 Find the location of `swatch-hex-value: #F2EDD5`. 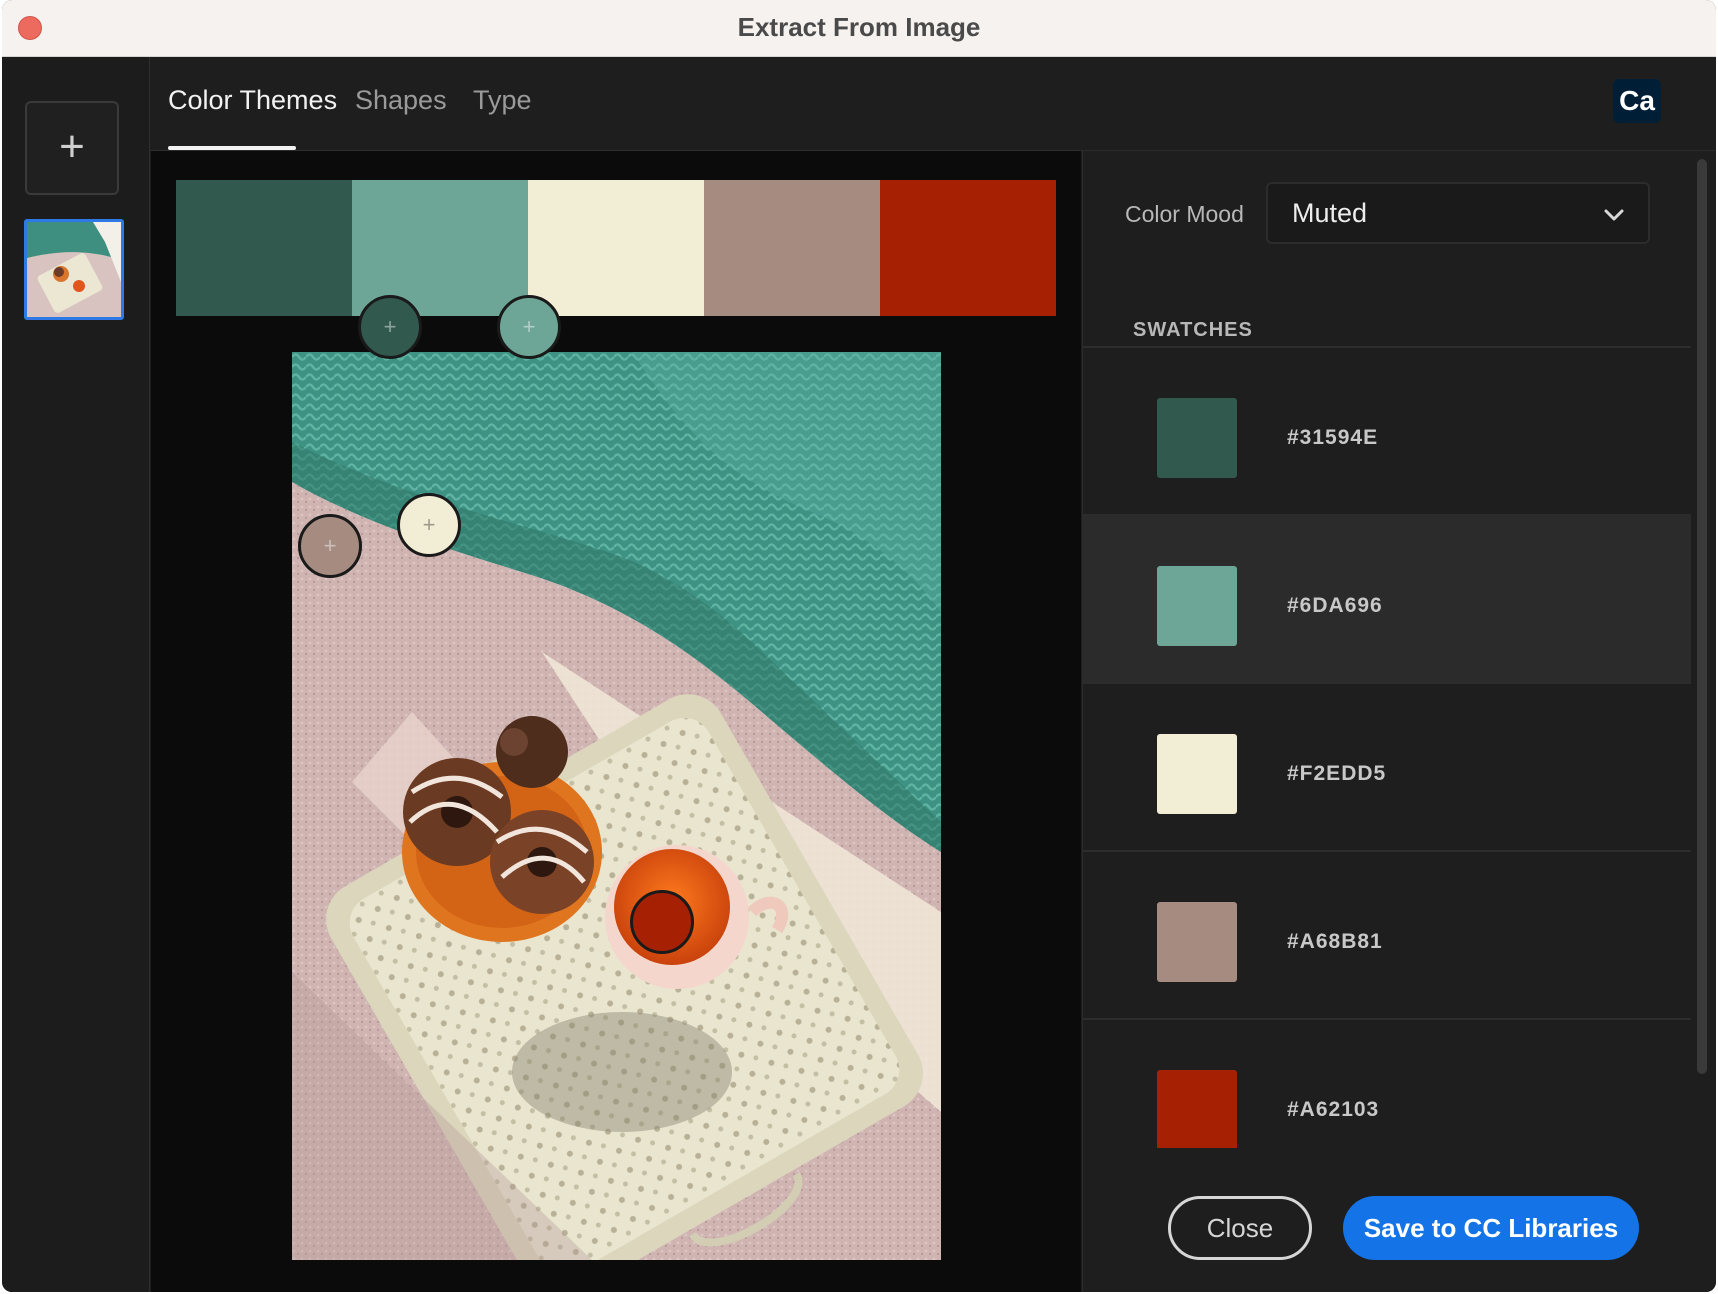

swatch-hex-value: #F2EDD5 is located at coordinates (1336, 774).